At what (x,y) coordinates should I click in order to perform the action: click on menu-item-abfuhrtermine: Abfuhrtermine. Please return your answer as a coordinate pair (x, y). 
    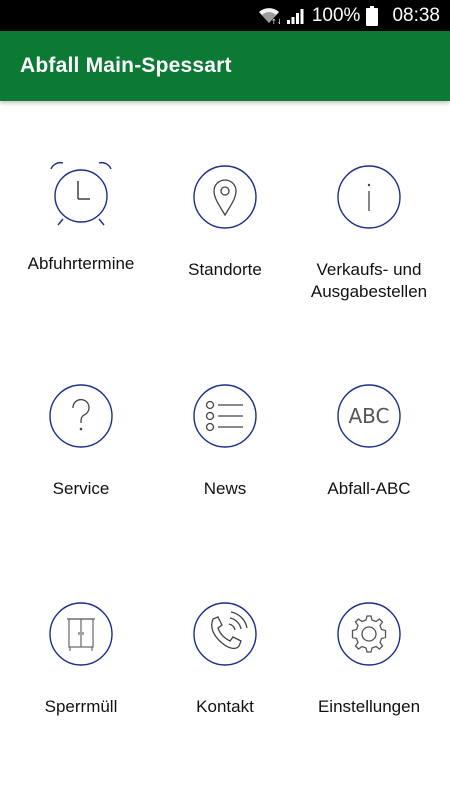
    Looking at the image, I should click on (81, 262).